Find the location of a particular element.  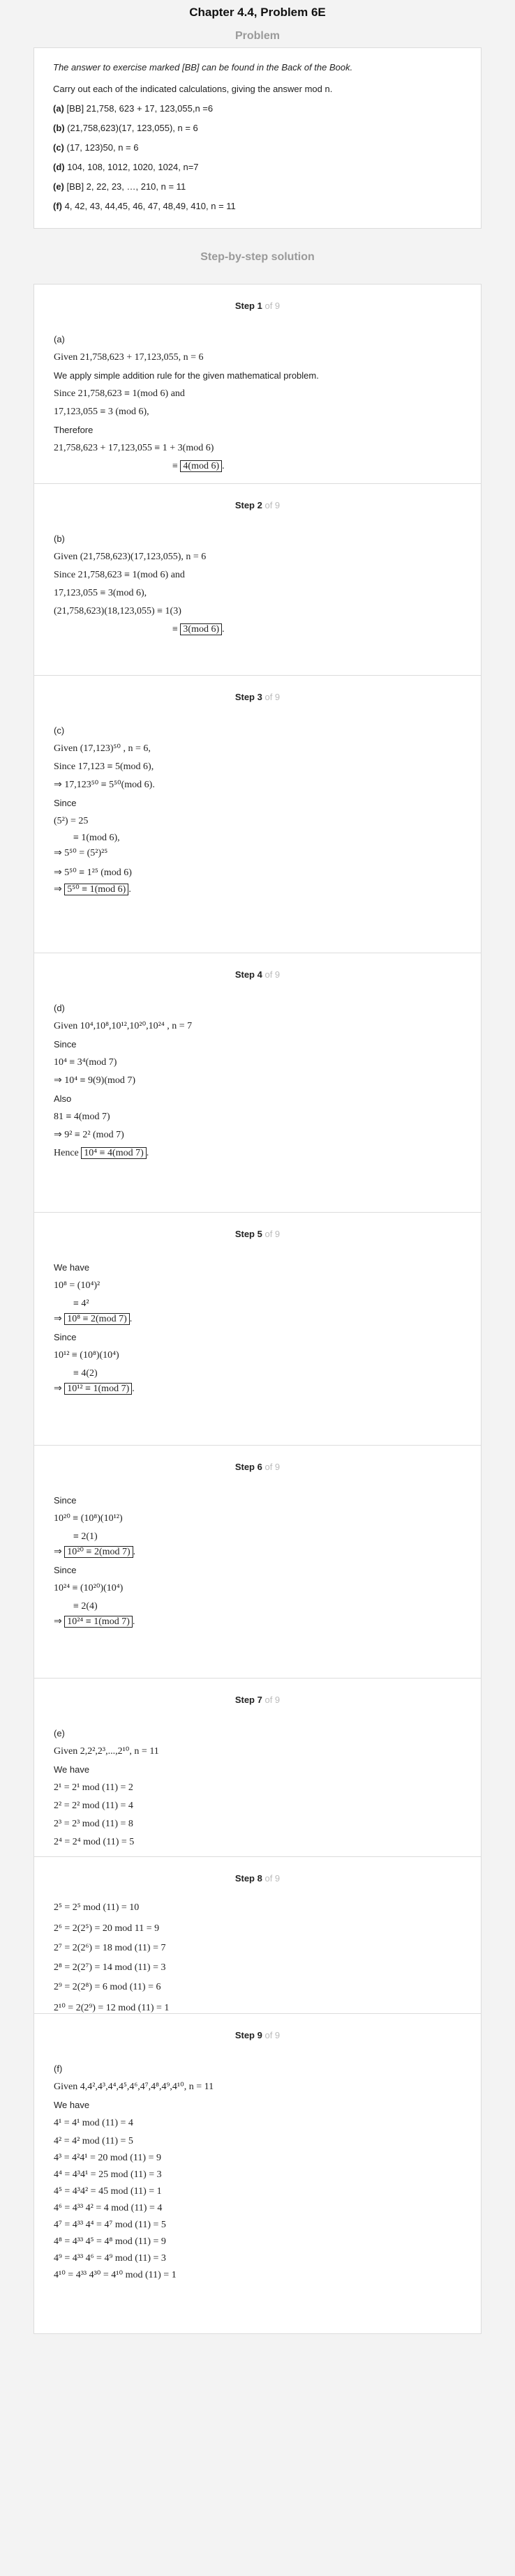

step-line: ≡ 2(4) is located at coordinates (85, 1606).